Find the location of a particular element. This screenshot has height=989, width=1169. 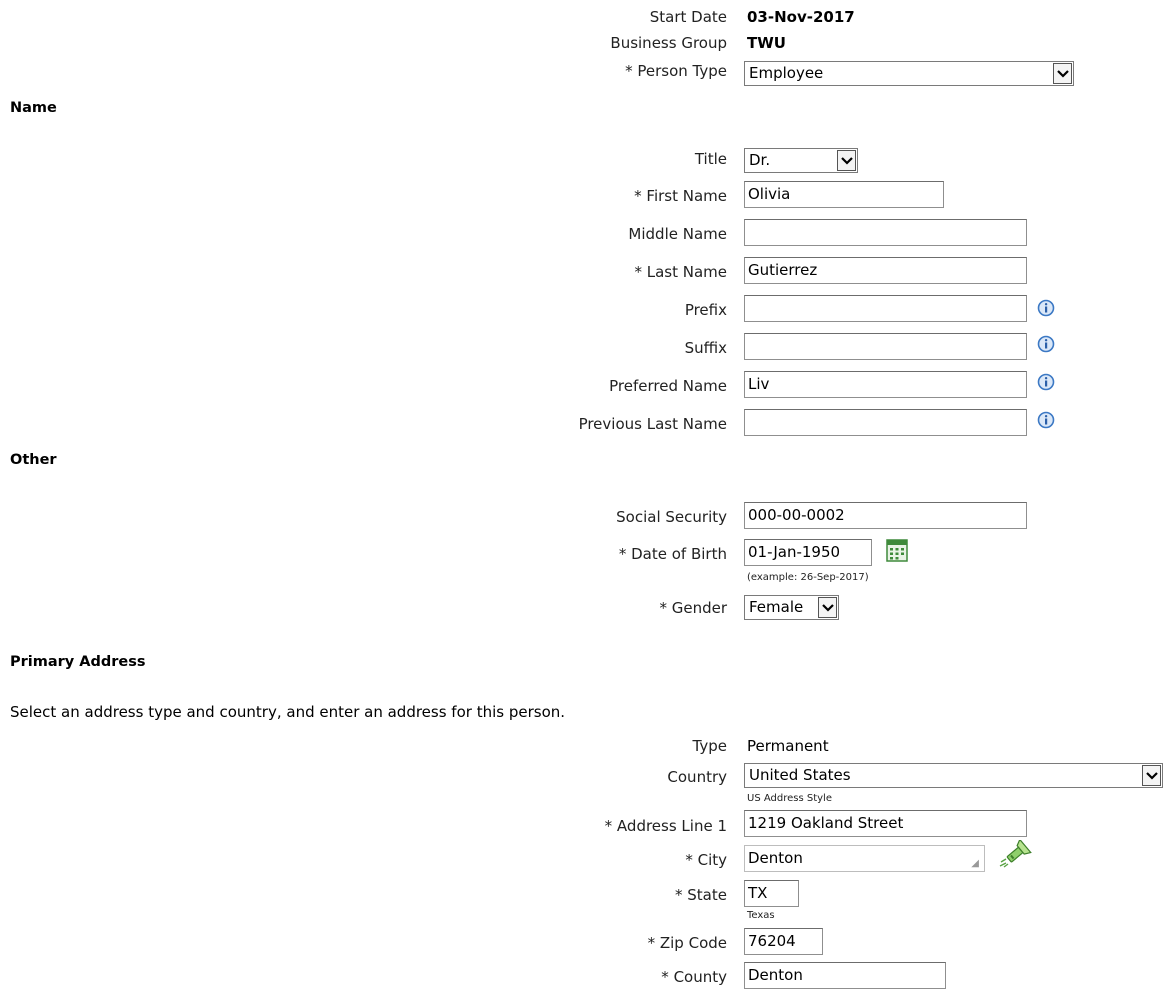

business-group-label: Business Group is located at coordinates (668, 43).